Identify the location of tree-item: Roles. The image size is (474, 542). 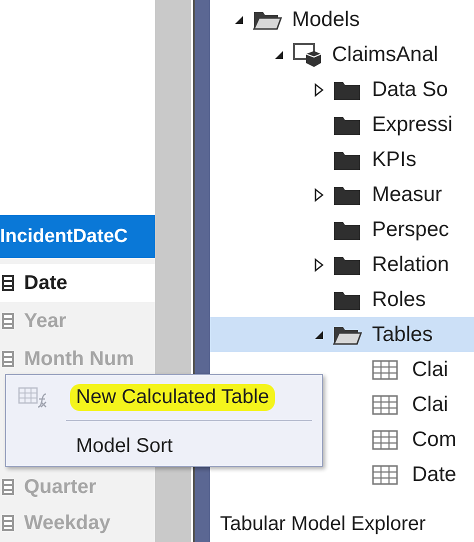
(342, 299).